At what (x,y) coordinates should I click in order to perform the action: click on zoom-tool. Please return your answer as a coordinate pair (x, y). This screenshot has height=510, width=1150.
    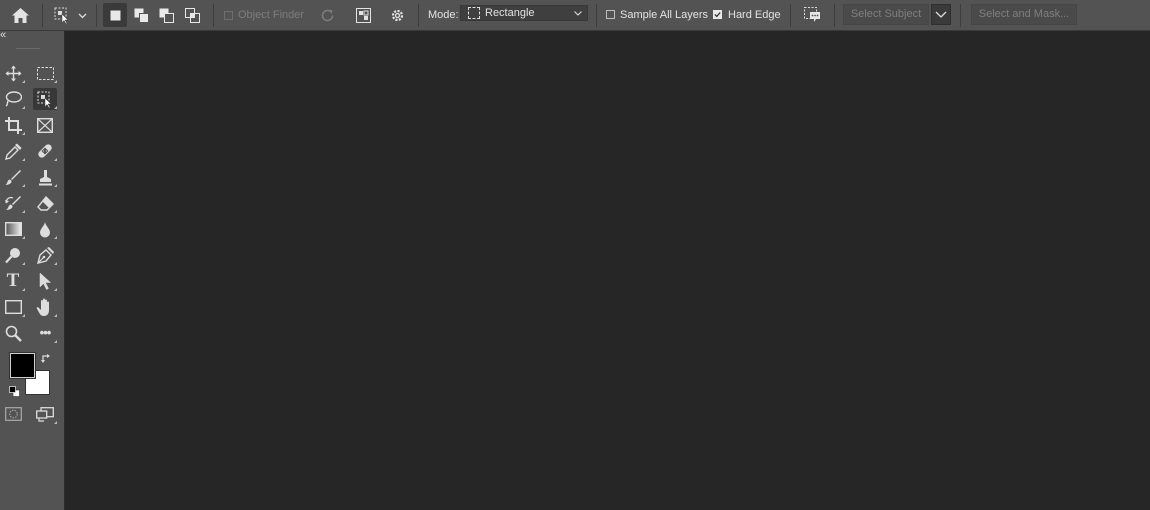
    Looking at the image, I should click on (13, 333).